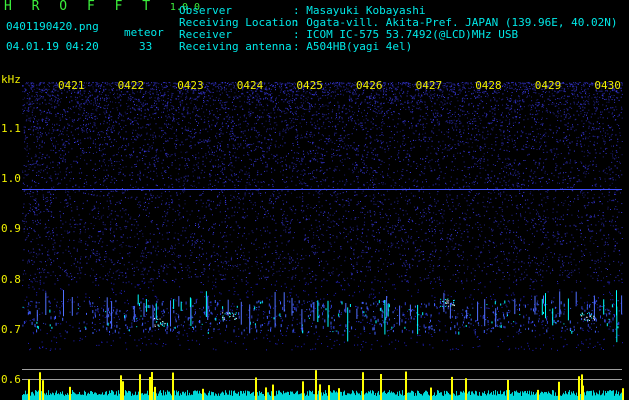  What do you see at coordinates (52, 26) in the screenshot?
I see `filename: 0401190420.png` at bounding box center [52, 26].